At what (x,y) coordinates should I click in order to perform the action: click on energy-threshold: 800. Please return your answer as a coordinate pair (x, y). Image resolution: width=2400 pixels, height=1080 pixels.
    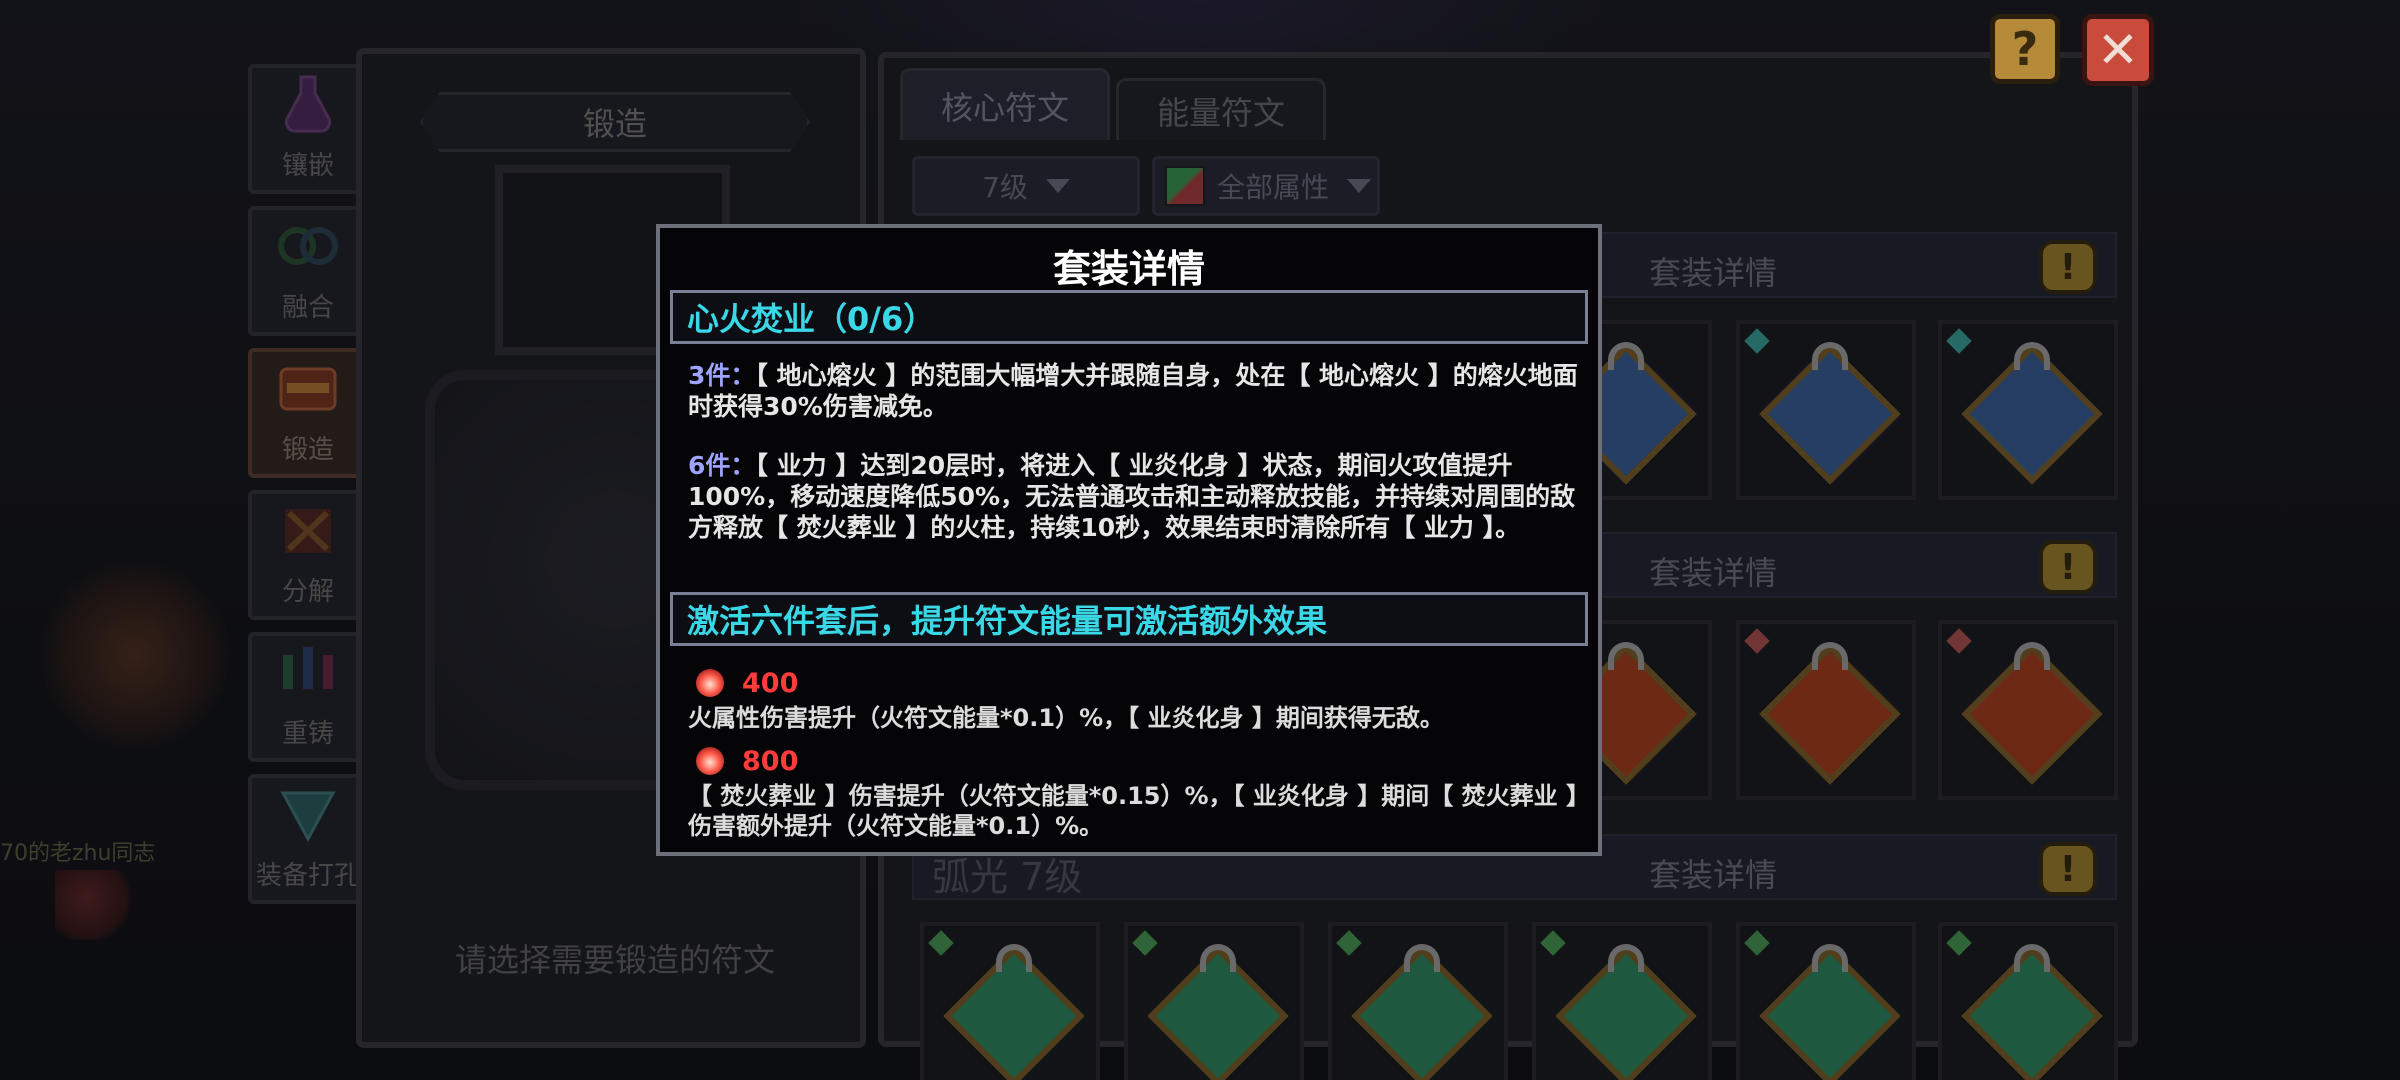
    Looking at the image, I should click on (770, 761).